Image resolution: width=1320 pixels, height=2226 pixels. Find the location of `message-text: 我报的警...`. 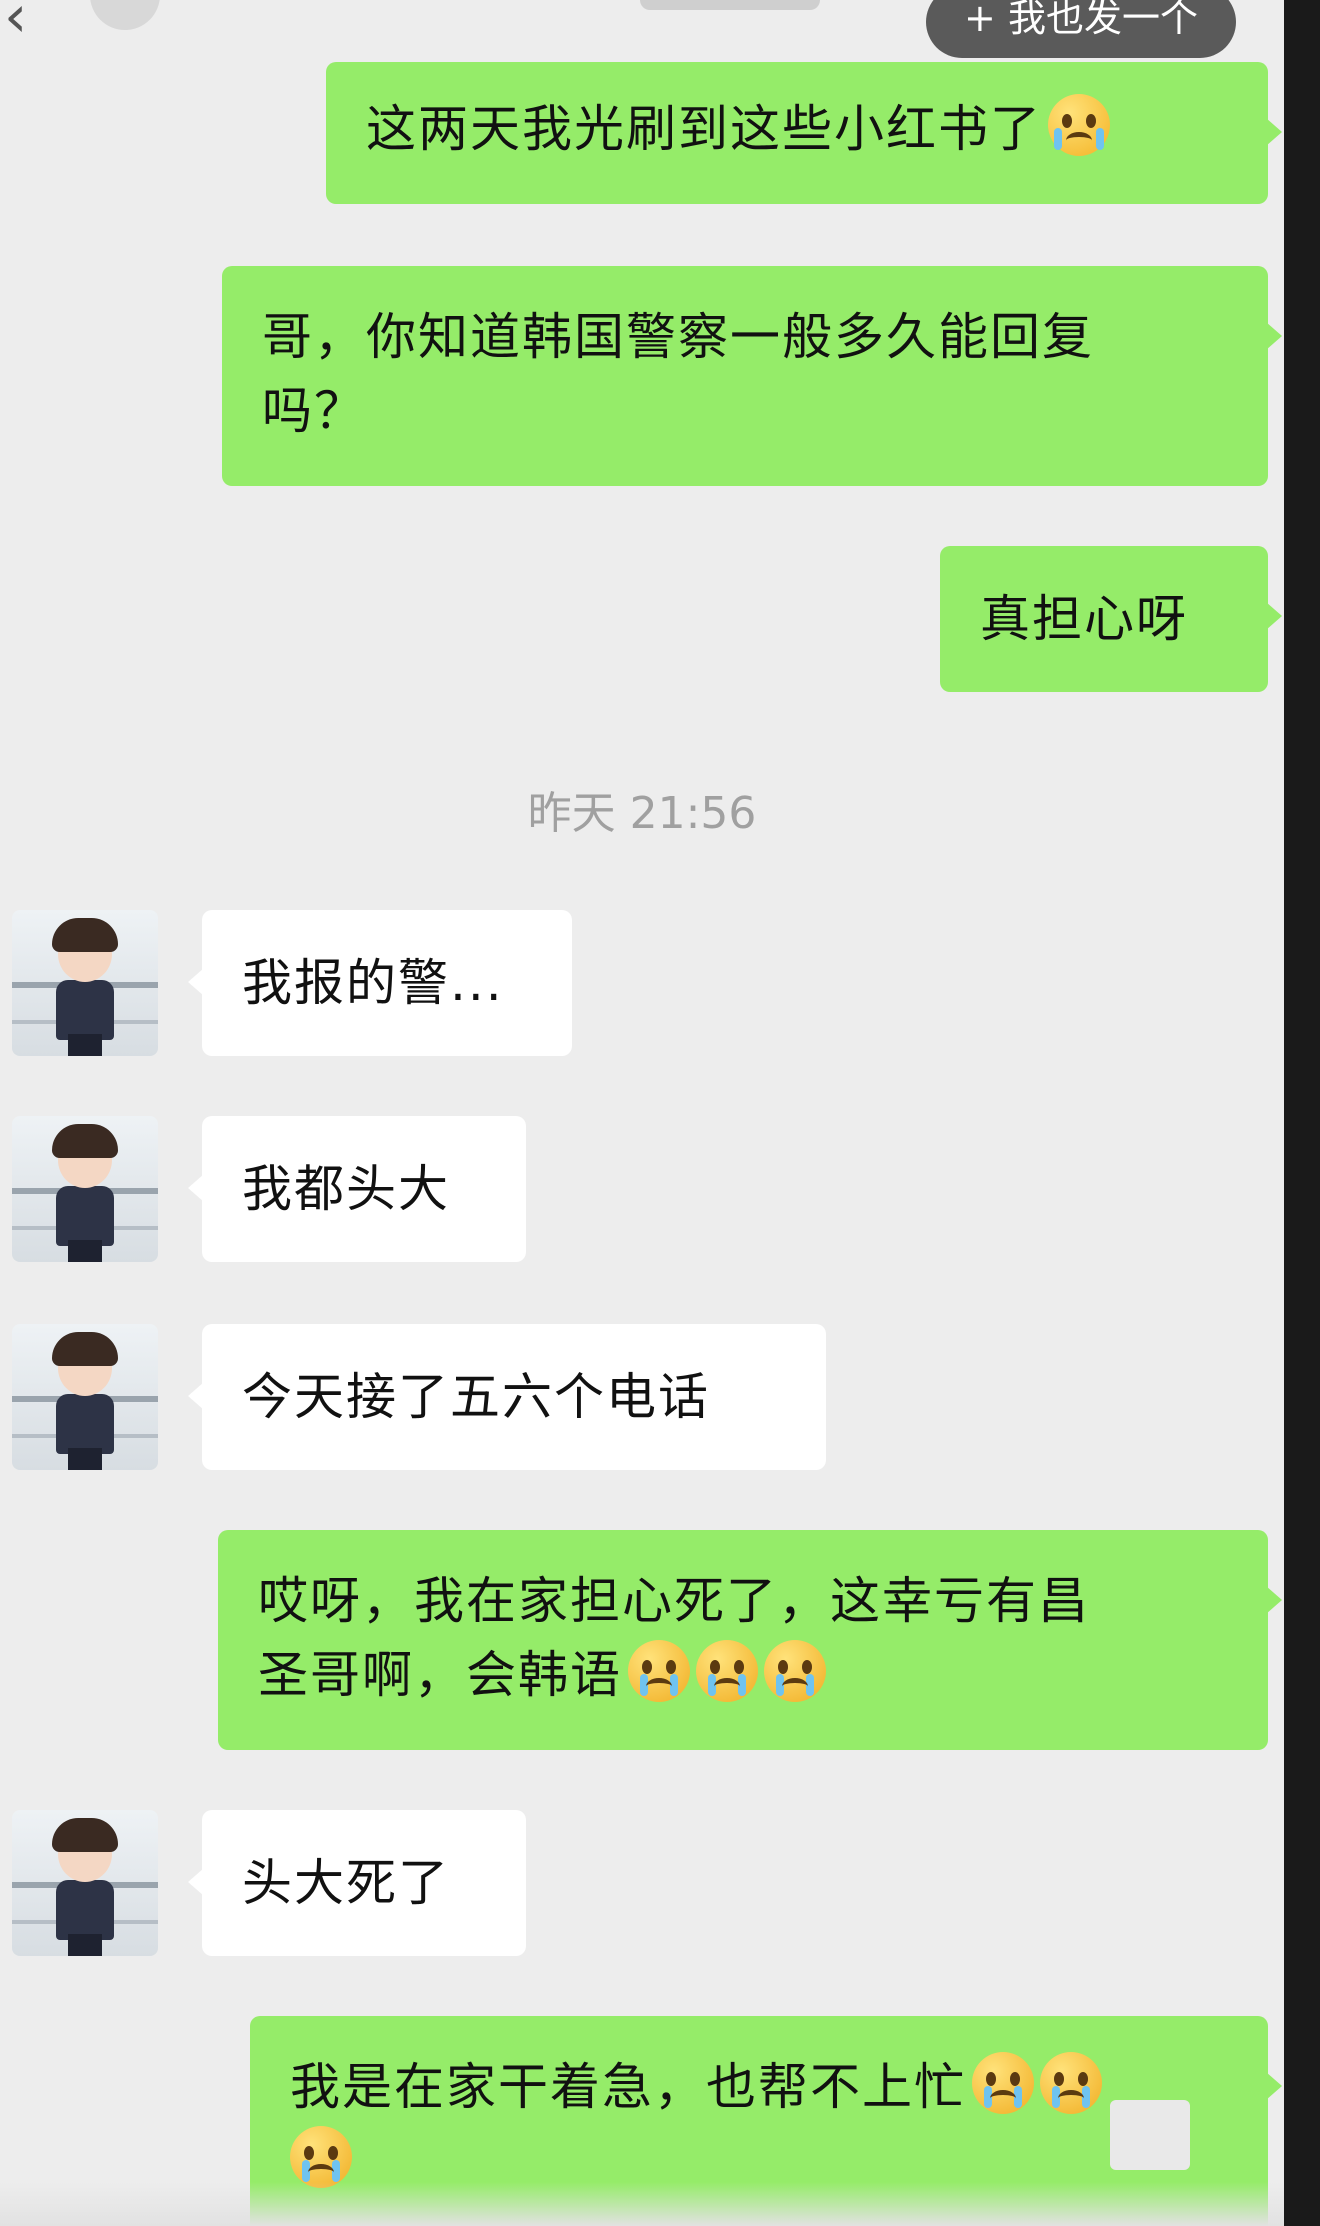

message-text: 我报的警... is located at coordinates (373, 983).